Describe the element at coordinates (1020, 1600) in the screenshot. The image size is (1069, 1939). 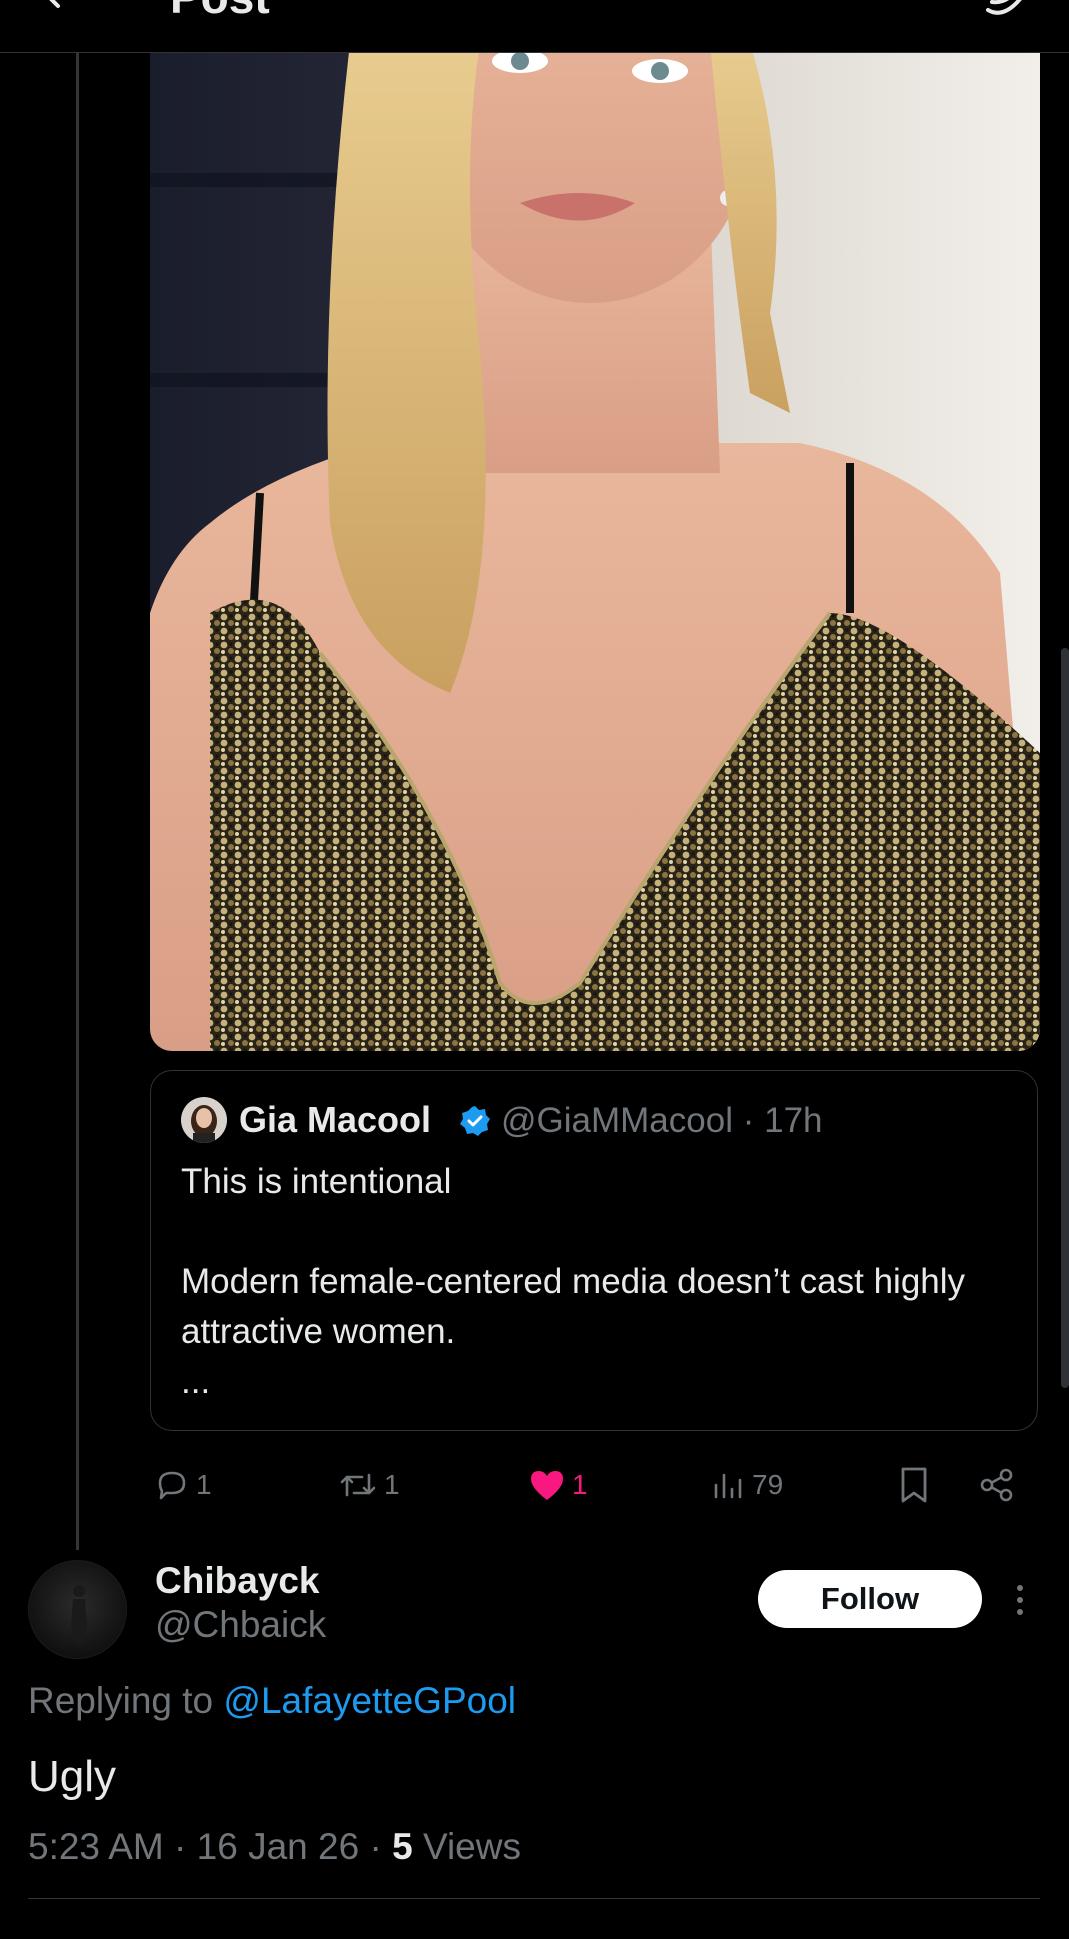
I see `more-options-icon` at that location.